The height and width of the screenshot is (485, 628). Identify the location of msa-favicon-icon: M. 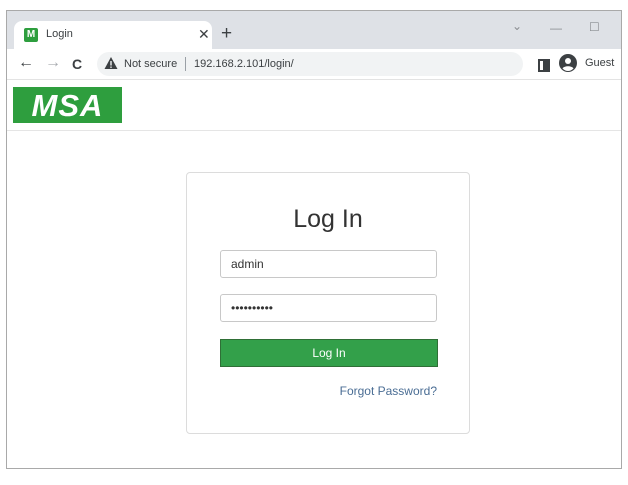
(31, 35).